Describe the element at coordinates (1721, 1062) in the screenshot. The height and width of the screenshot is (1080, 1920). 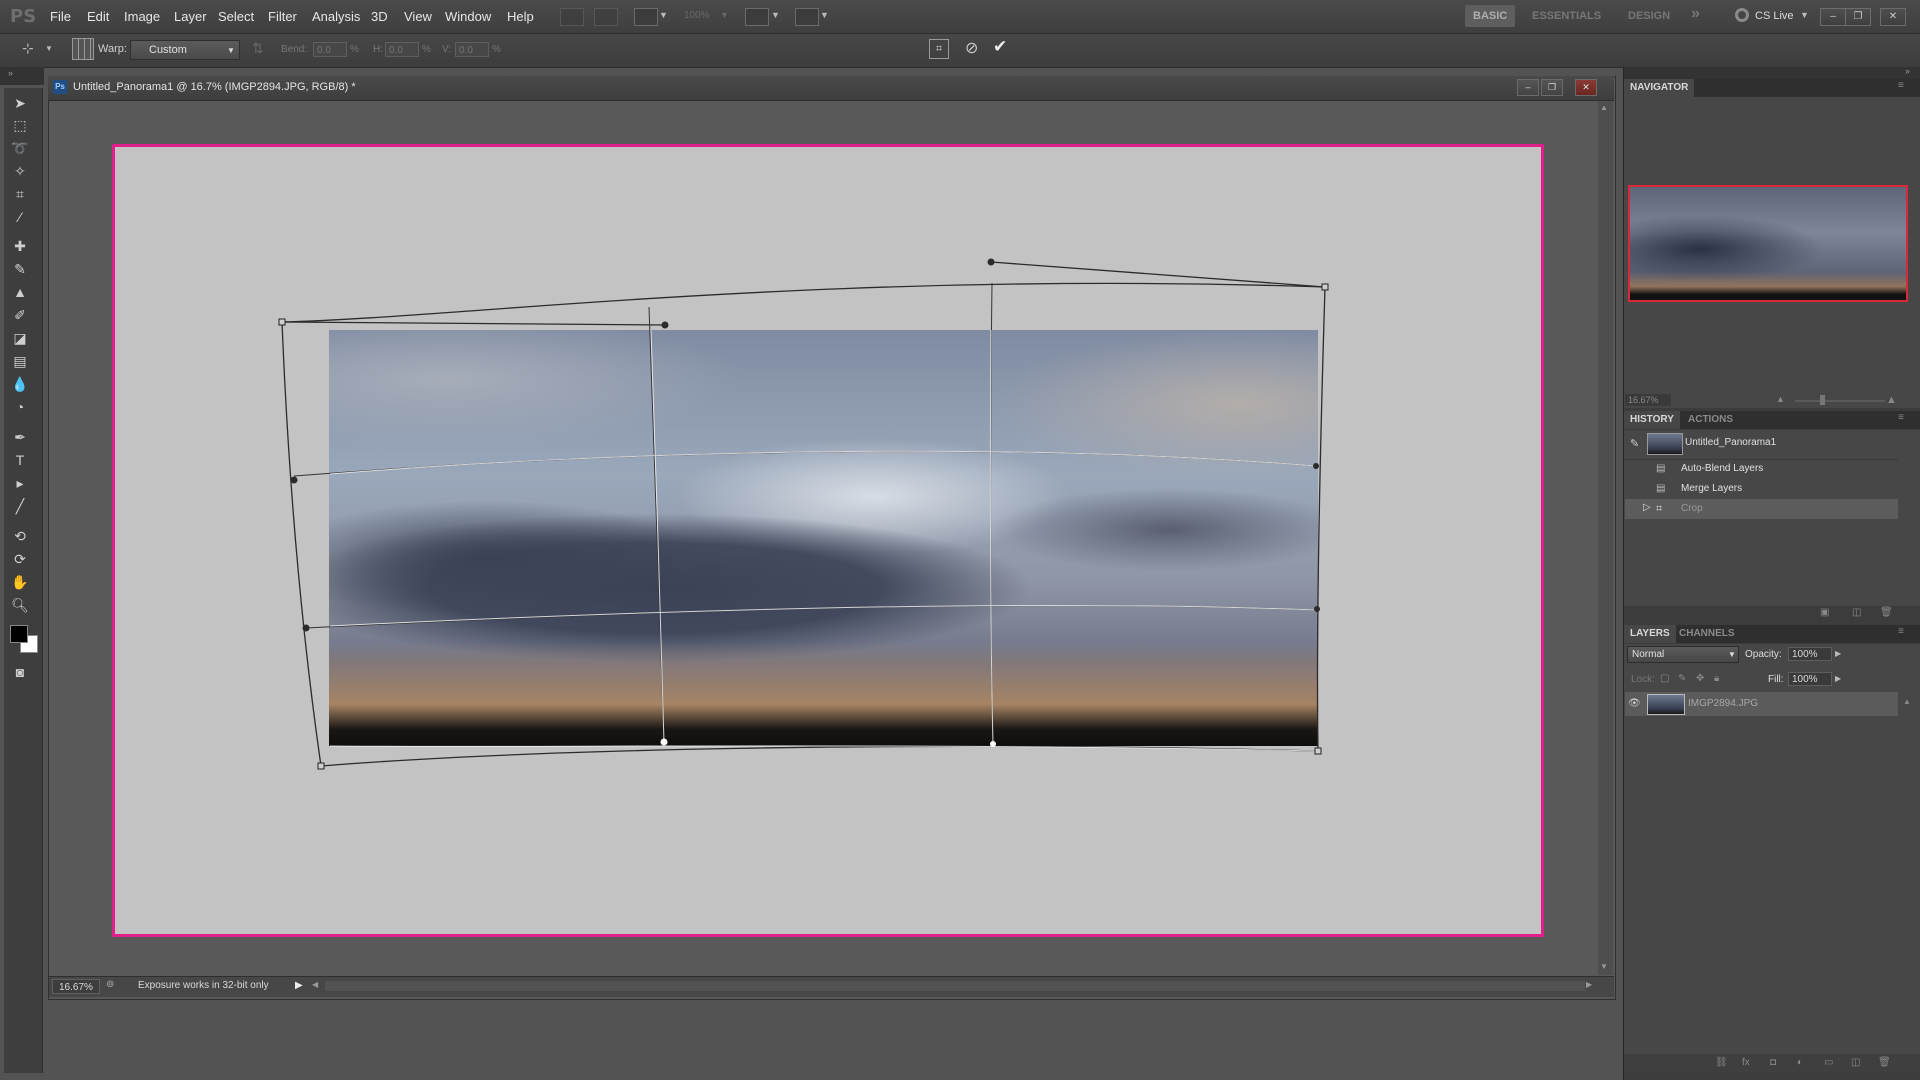
I see `link-layers-icon: ⛓` at that location.